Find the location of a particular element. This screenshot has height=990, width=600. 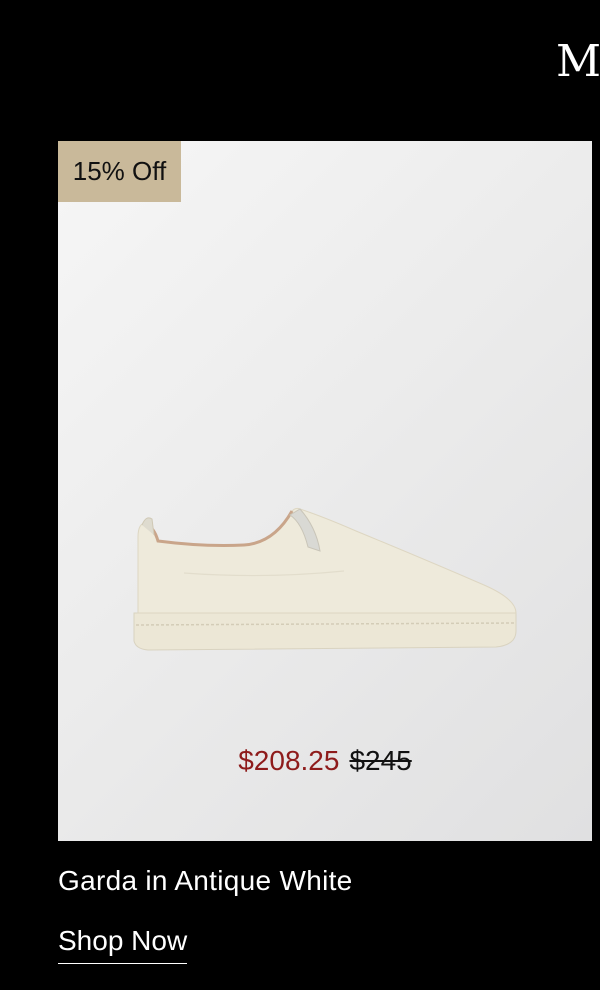

shop-now-link: Shop Now is located at coordinates (123, 943).